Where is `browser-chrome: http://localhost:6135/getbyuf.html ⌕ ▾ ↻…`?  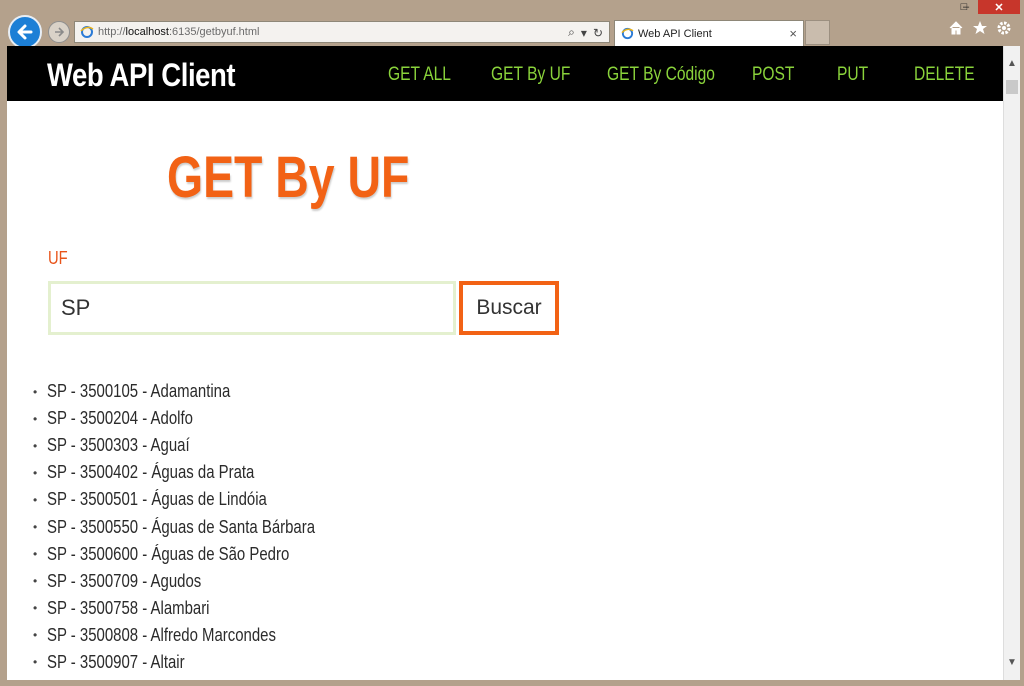
browser-chrome: http://localhost:6135/getbyuf.html ⌕ ▾ ↻… is located at coordinates (512, 24).